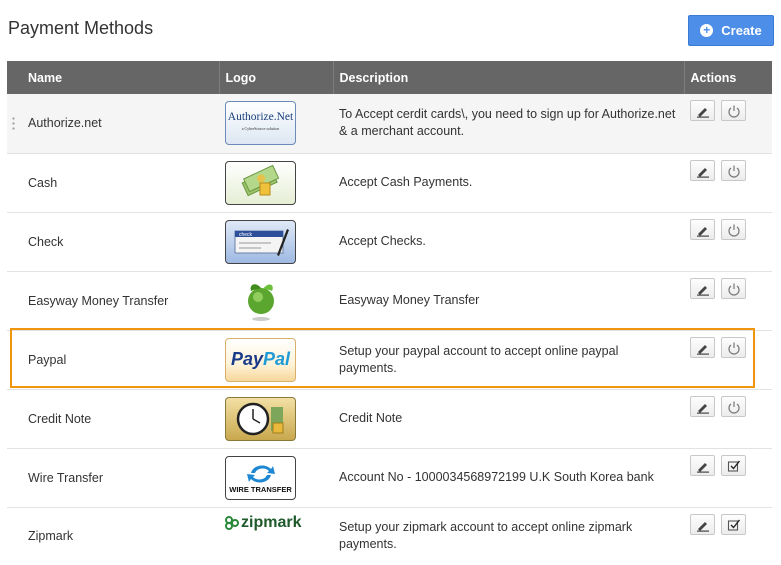 The image size is (781, 565). I want to click on zipmark-logo: zipmark, so click(279, 523).